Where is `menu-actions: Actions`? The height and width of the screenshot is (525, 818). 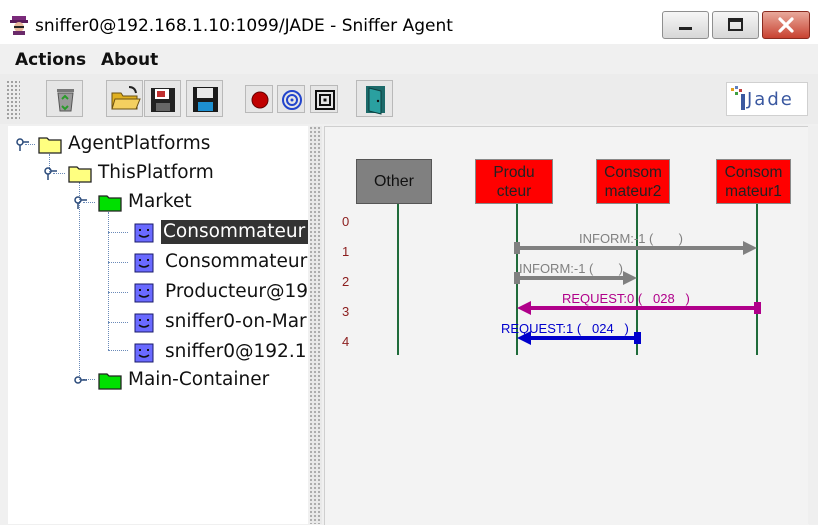 menu-actions: Actions is located at coordinates (50, 60).